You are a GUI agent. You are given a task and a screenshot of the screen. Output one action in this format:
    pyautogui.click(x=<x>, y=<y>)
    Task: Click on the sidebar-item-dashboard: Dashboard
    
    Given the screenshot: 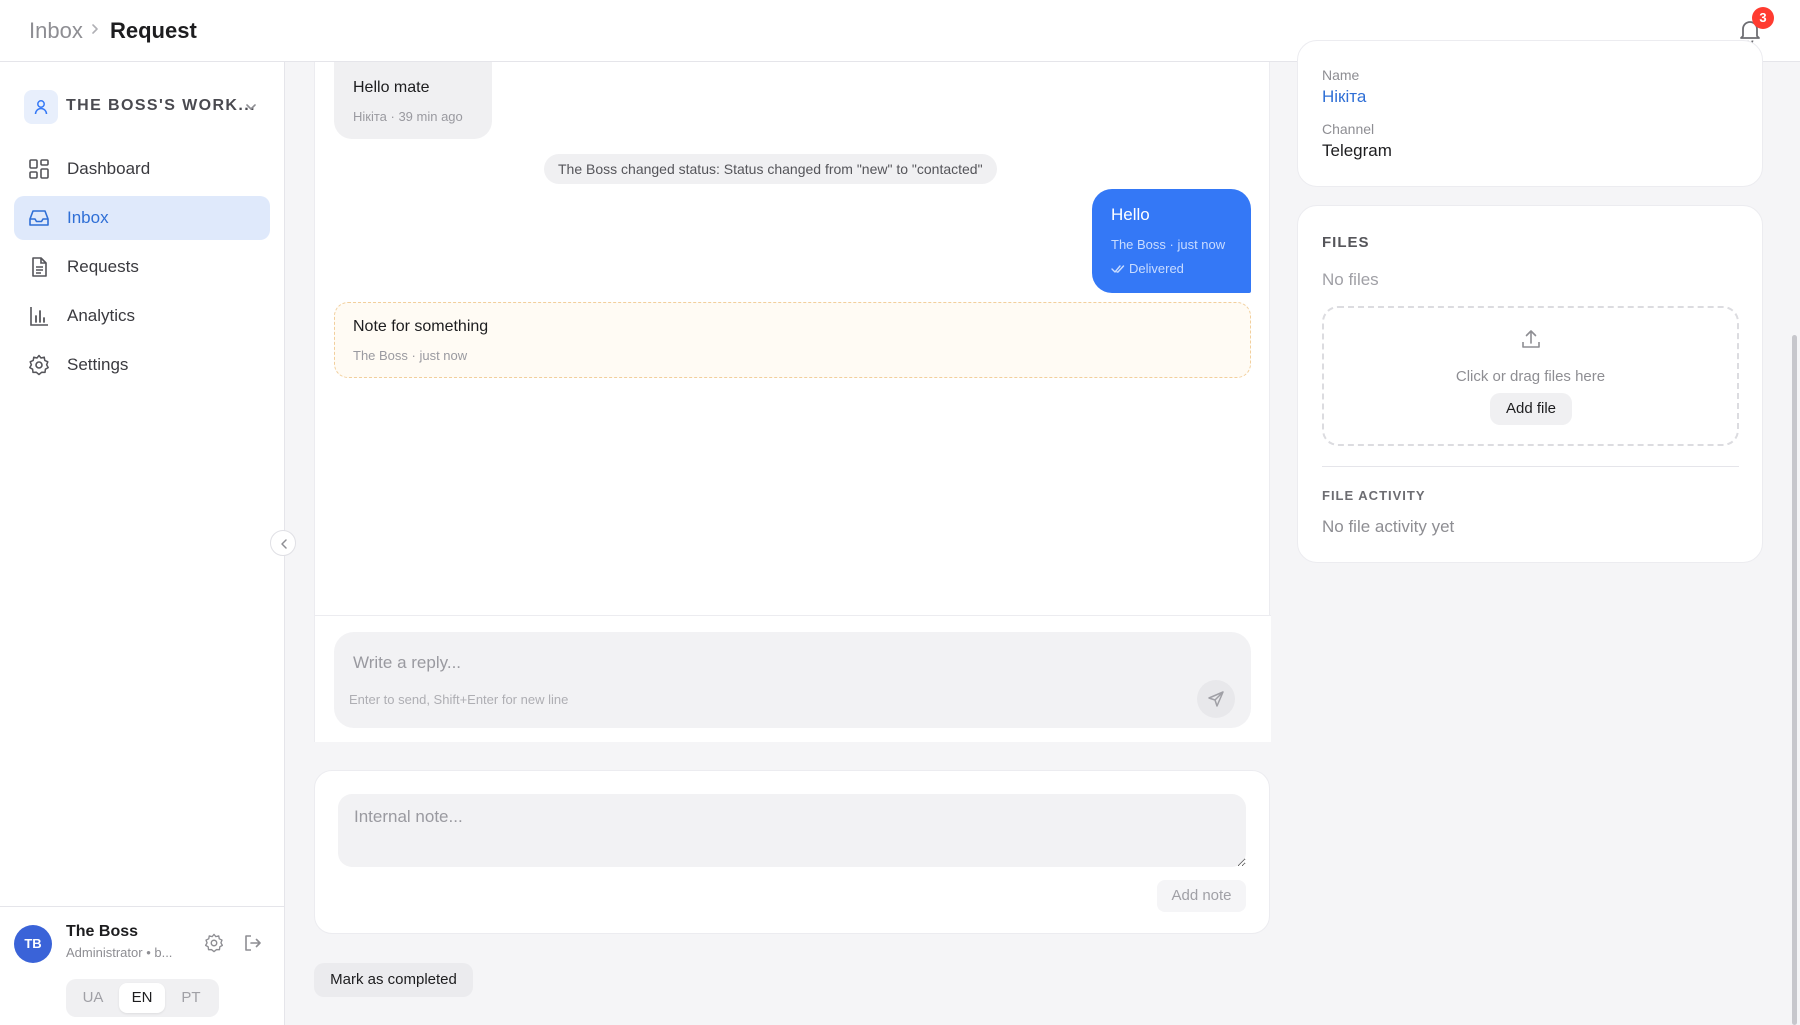 What is the action you would take?
    pyautogui.click(x=142, y=169)
    